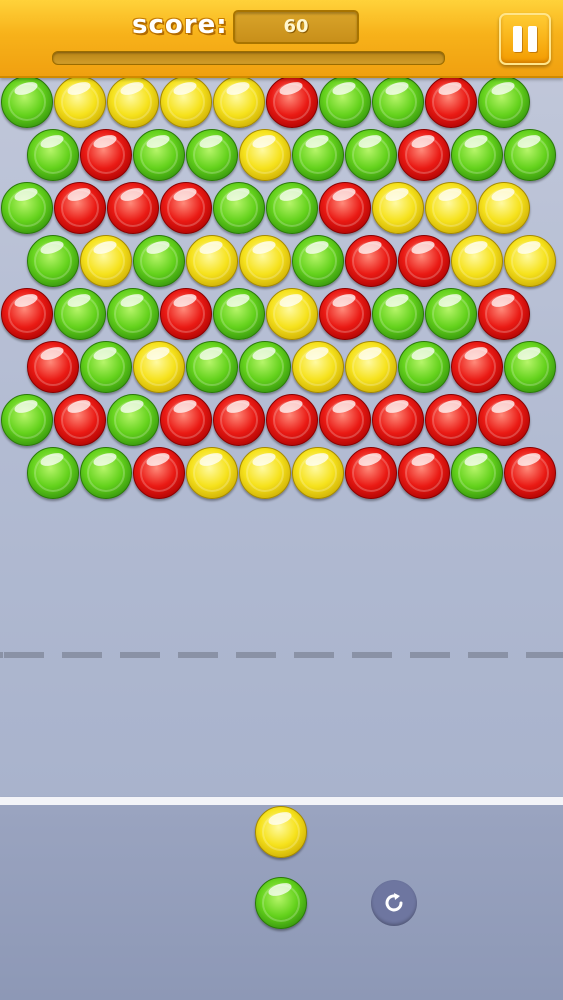 This screenshot has width=563, height=1000. I want to click on swap-bubble-button, so click(394, 903).